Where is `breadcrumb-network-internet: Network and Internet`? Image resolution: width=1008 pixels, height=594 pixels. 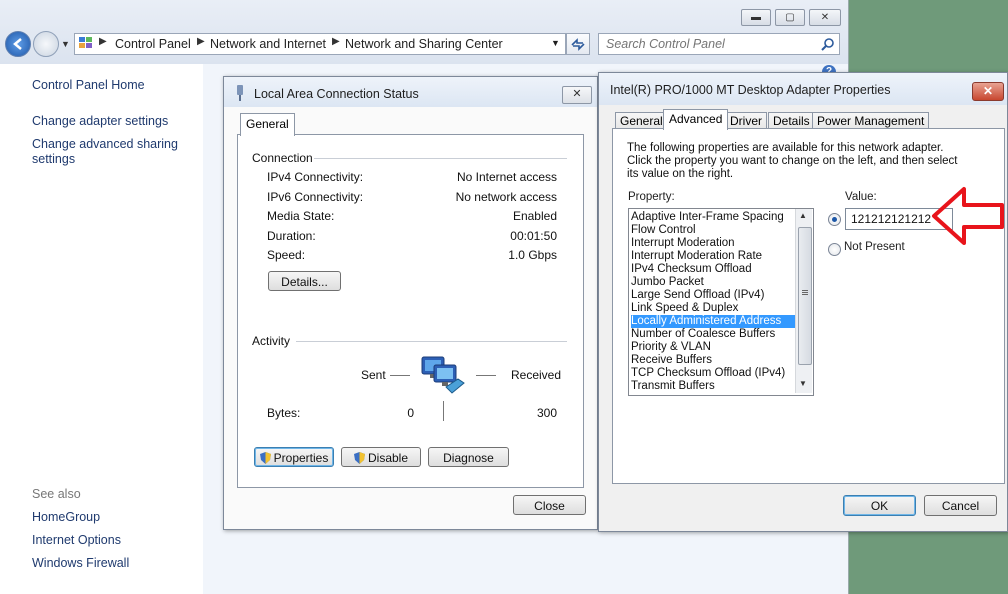 breadcrumb-network-internet: Network and Internet is located at coordinates (268, 44).